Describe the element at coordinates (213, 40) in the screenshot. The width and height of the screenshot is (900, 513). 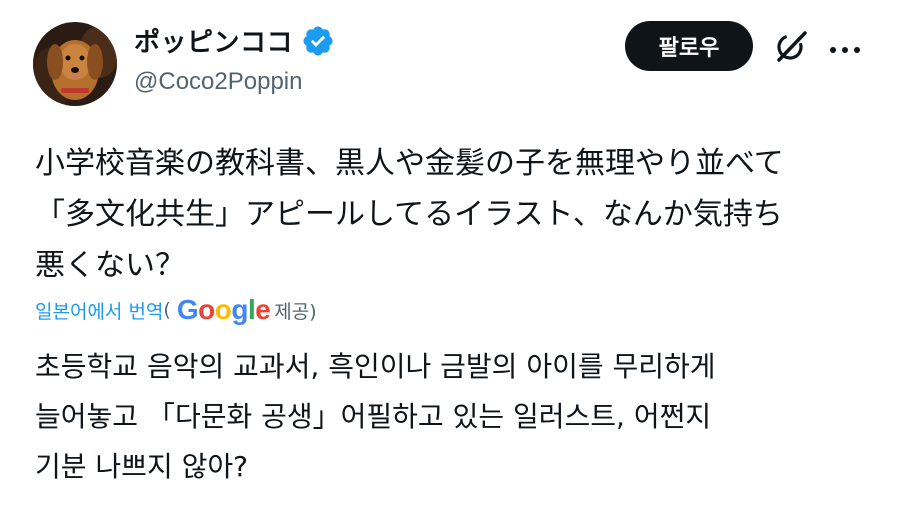
I see `display-name: ポッピンココ` at that location.